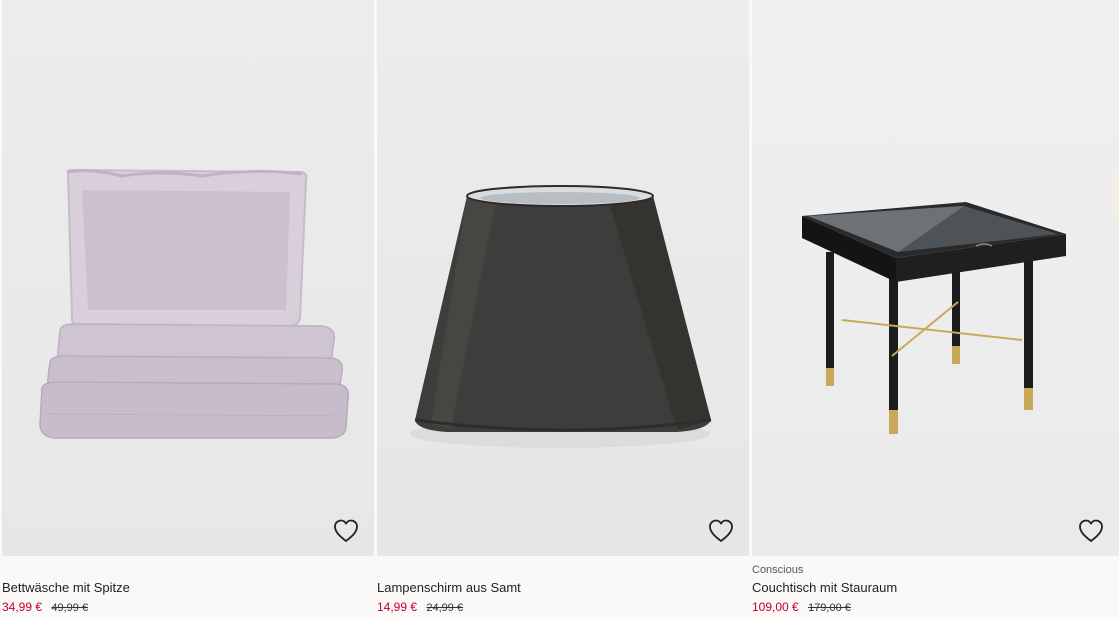 The width and height of the screenshot is (1119, 619). I want to click on product-title: Lampenschirm aus Samt, so click(449, 587).